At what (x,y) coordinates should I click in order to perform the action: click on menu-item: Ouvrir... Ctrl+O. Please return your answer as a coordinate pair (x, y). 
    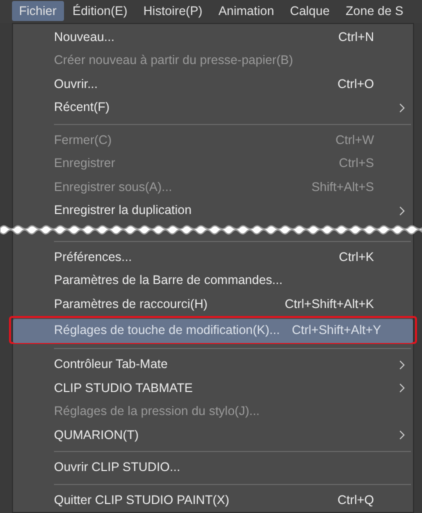
    Looking at the image, I should click on (213, 84).